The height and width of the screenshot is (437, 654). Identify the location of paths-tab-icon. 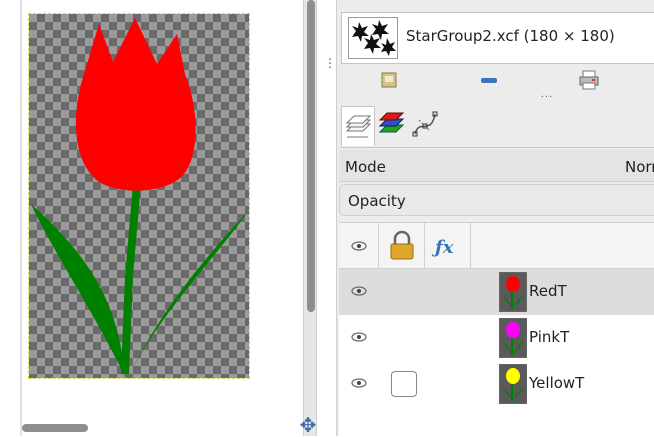
(425, 124).